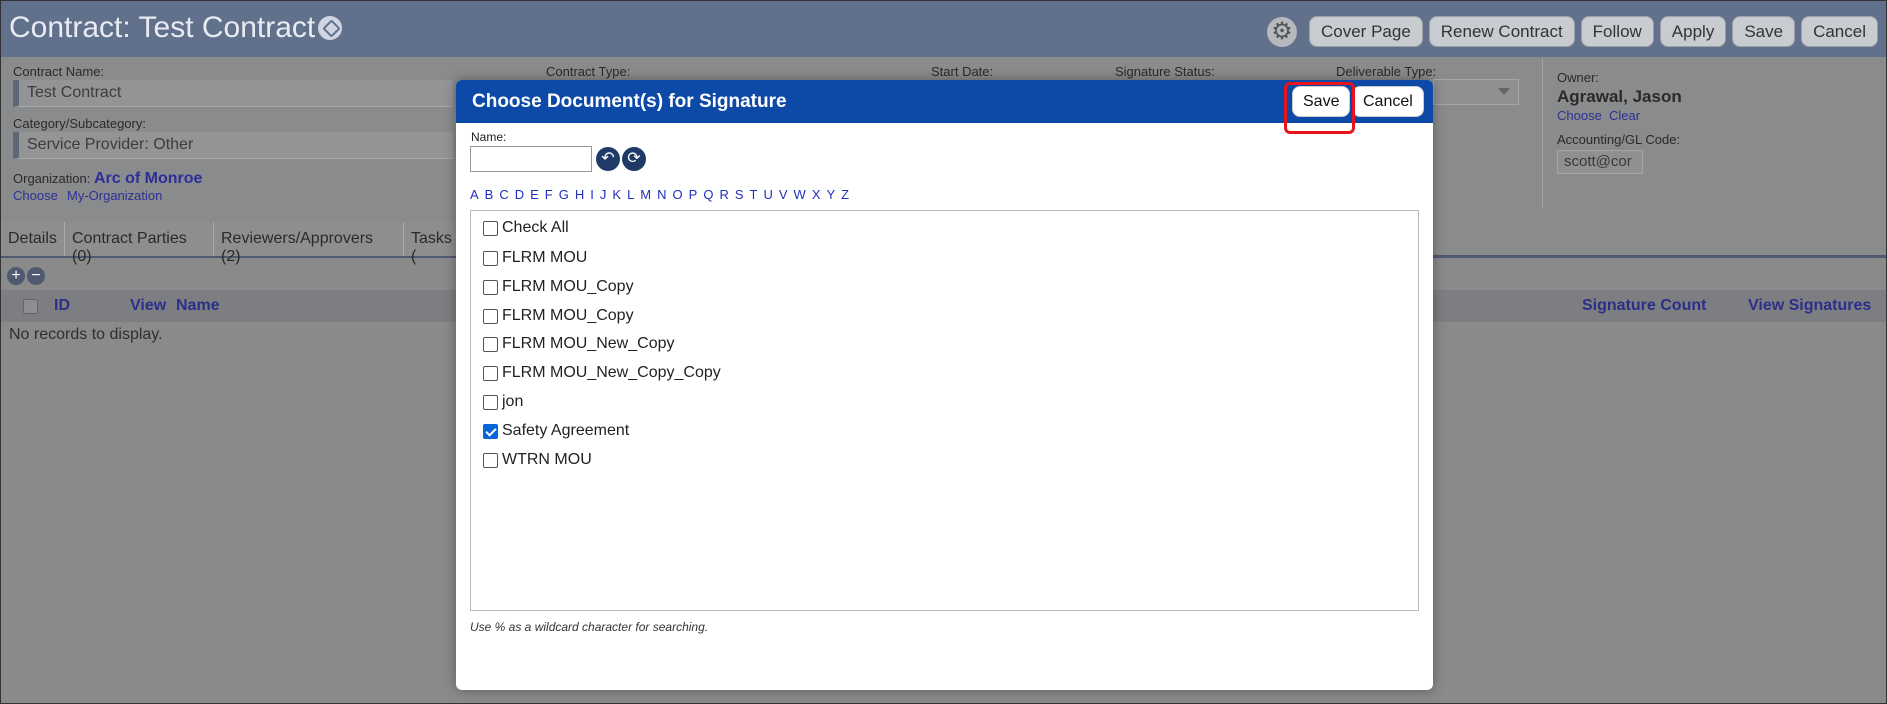 This screenshot has width=1887, height=704. I want to click on contract-name-field: Test Contract, so click(233, 93).